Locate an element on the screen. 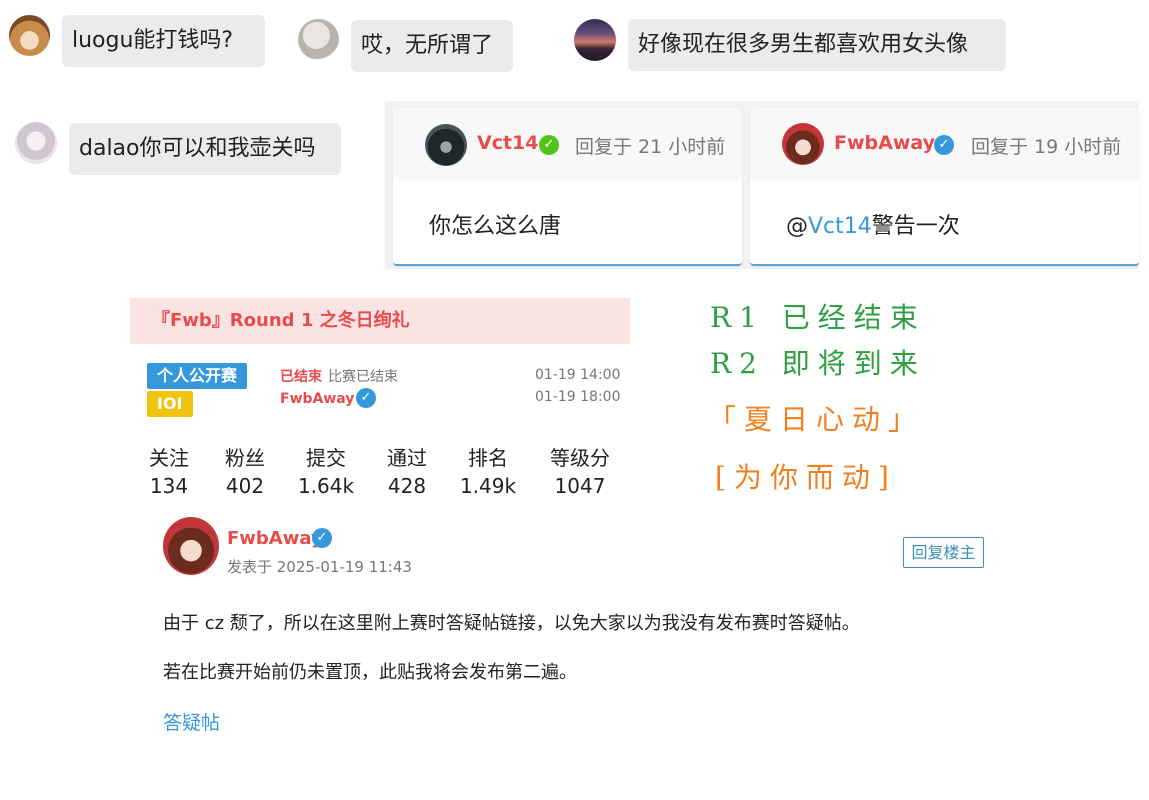 The height and width of the screenshot is (800, 1149). horse-avatar is located at coordinates (318, 39).